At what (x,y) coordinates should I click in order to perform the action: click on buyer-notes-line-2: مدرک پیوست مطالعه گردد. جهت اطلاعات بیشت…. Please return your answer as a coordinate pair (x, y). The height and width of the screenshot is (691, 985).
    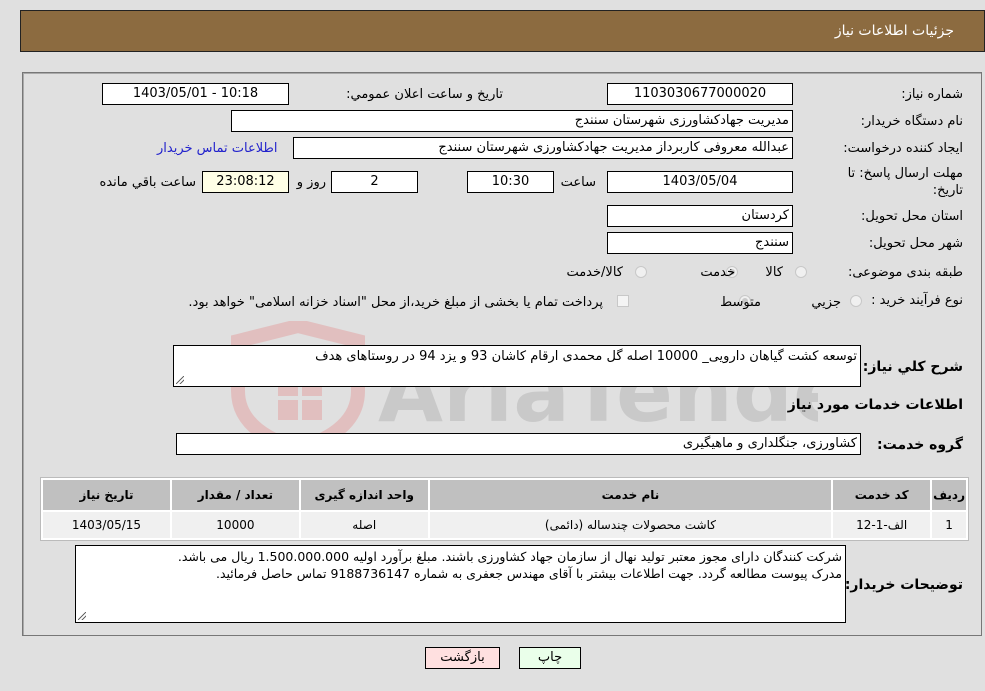
    Looking at the image, I should click on (528, 573).